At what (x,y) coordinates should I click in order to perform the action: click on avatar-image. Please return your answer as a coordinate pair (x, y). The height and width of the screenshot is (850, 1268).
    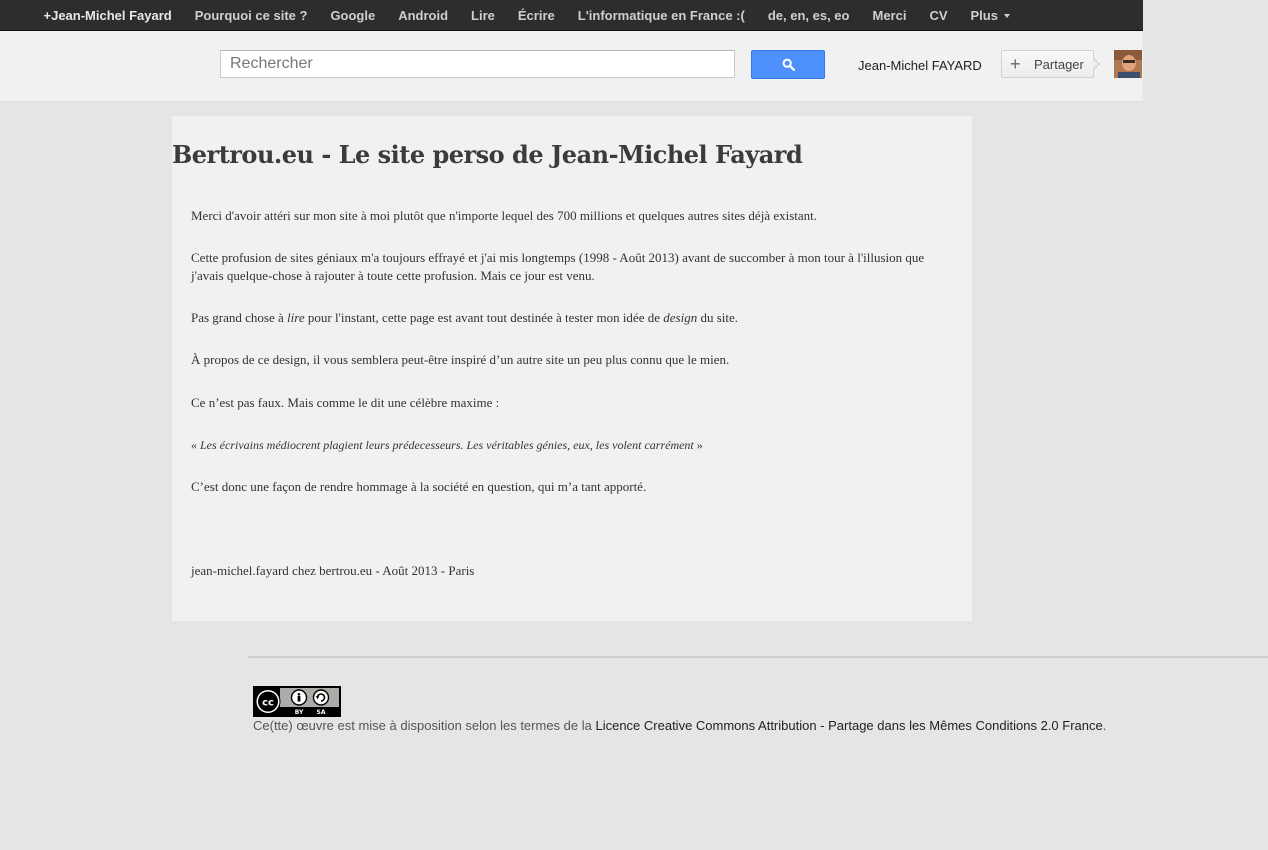
    Looking at the image, I should click on (1128, 64).